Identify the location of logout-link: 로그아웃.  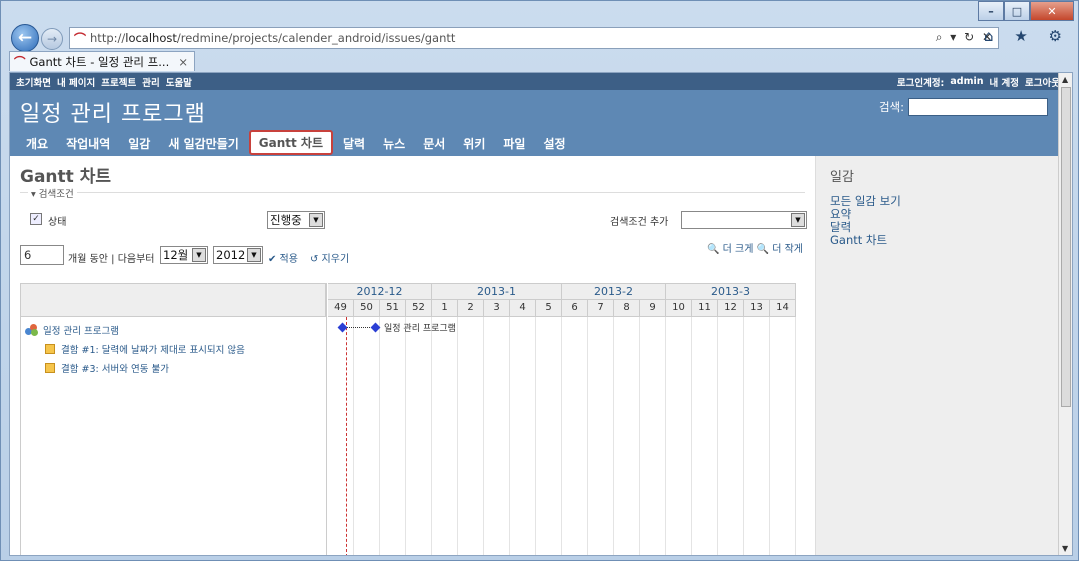
(1042, 82).